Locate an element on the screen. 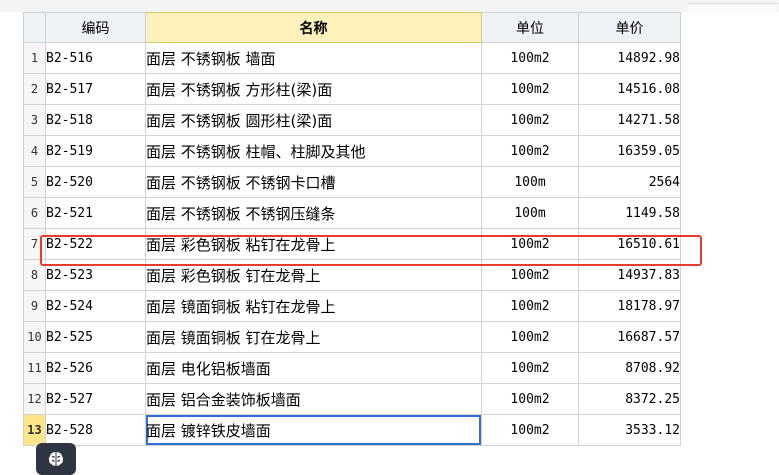 The height and width of the screenshot is (475, 779). row-number: 1 is located at coordinates (34, 58).